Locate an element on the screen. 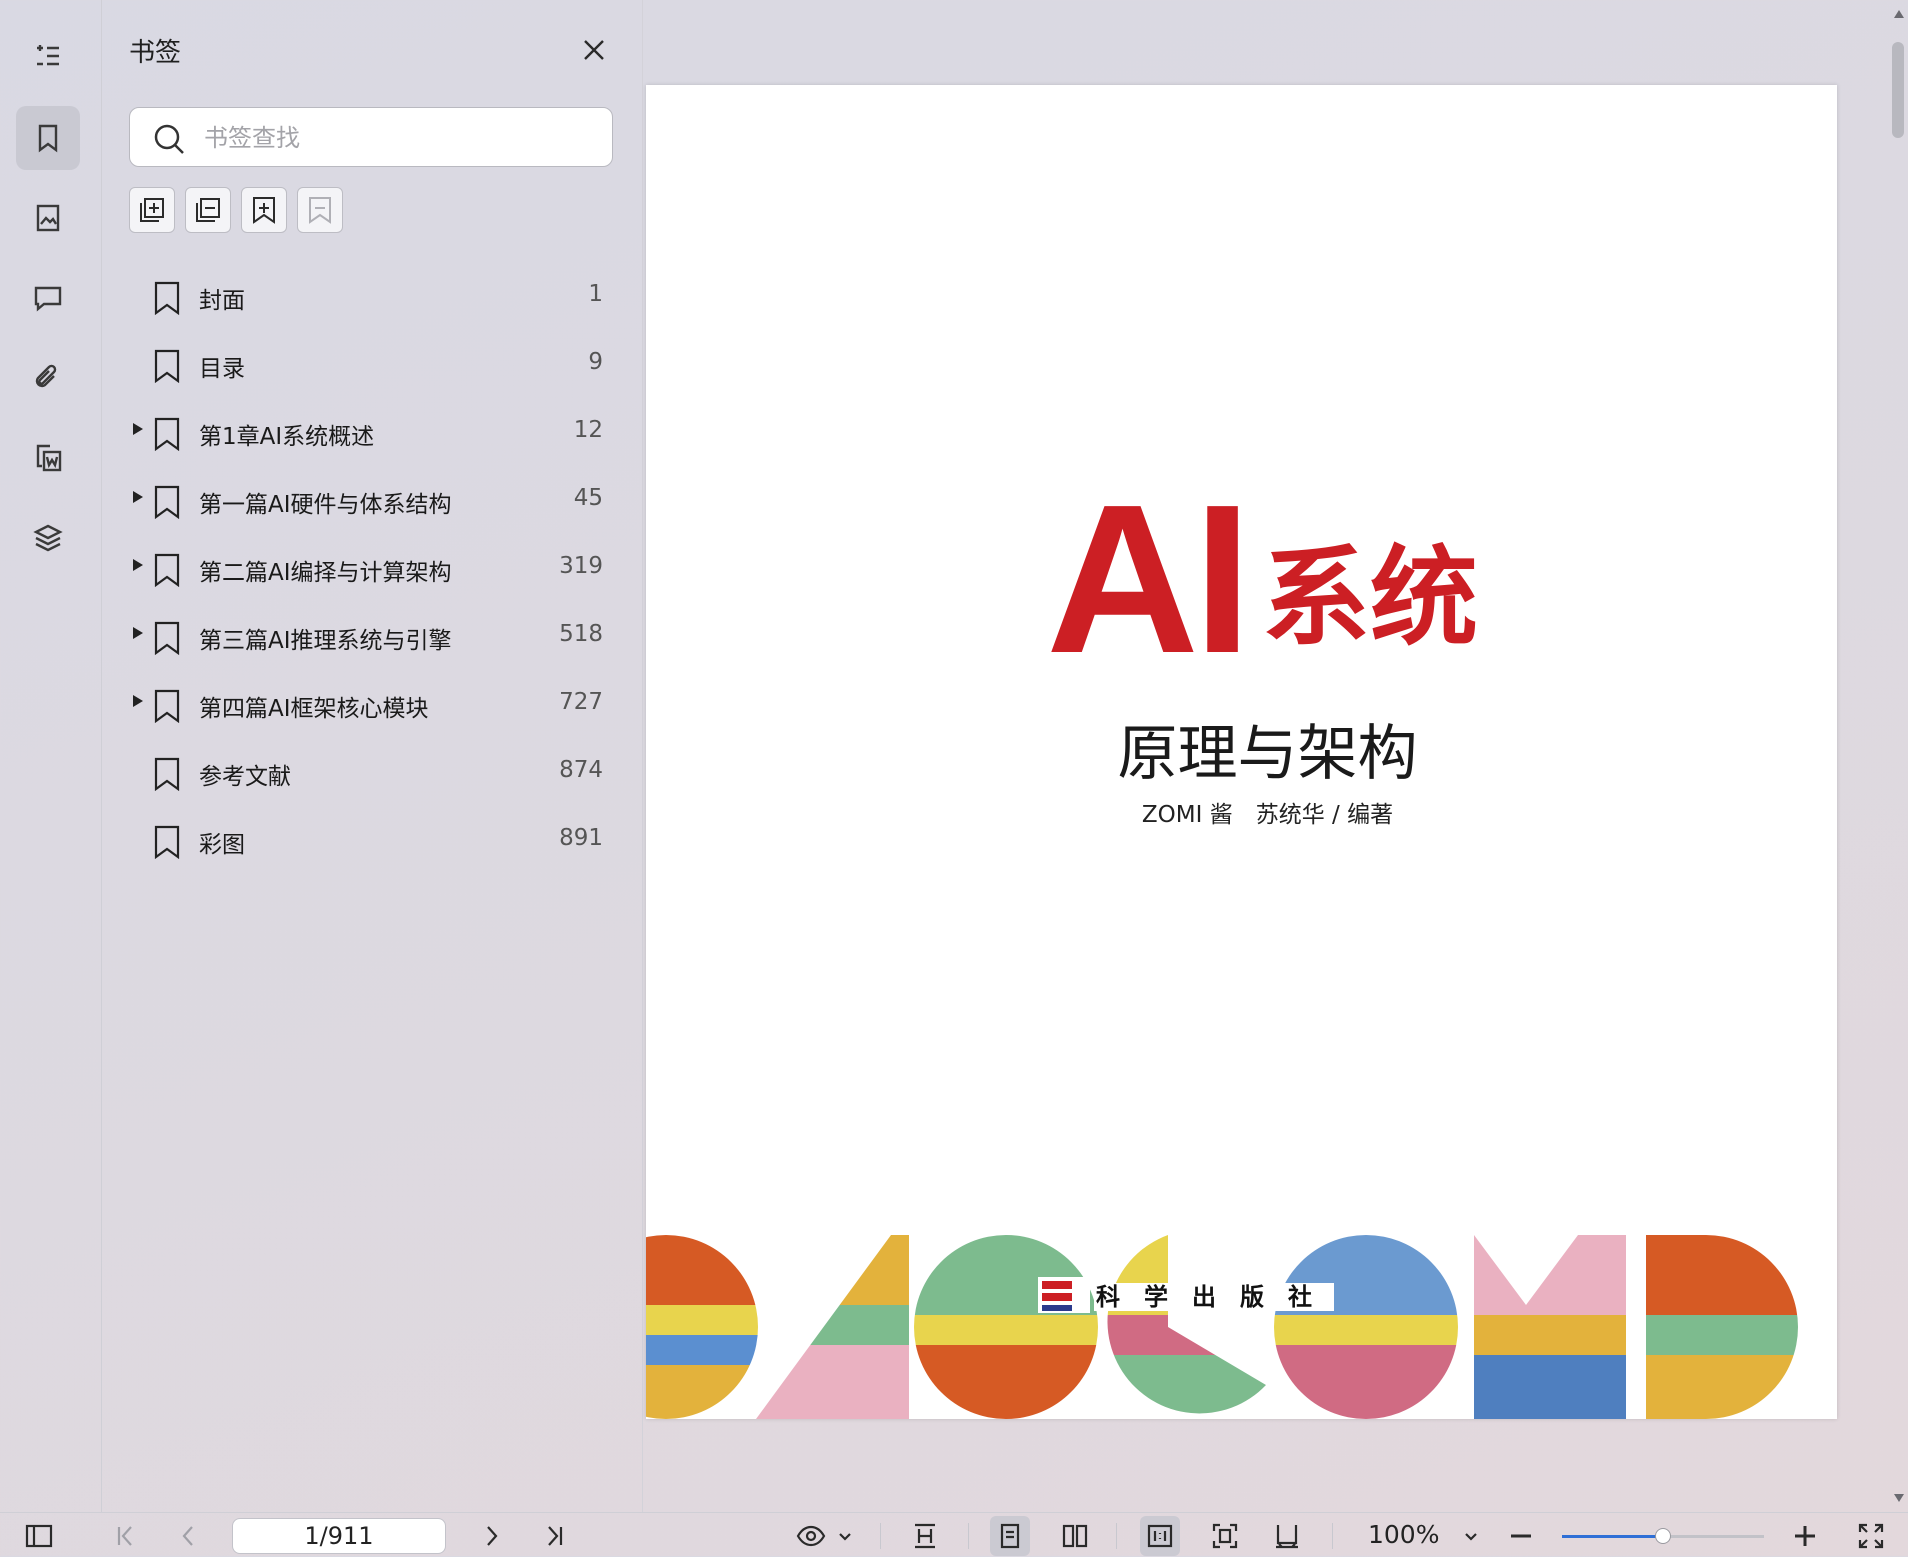  zoom-slider is located at coordinates (1663, 1536).